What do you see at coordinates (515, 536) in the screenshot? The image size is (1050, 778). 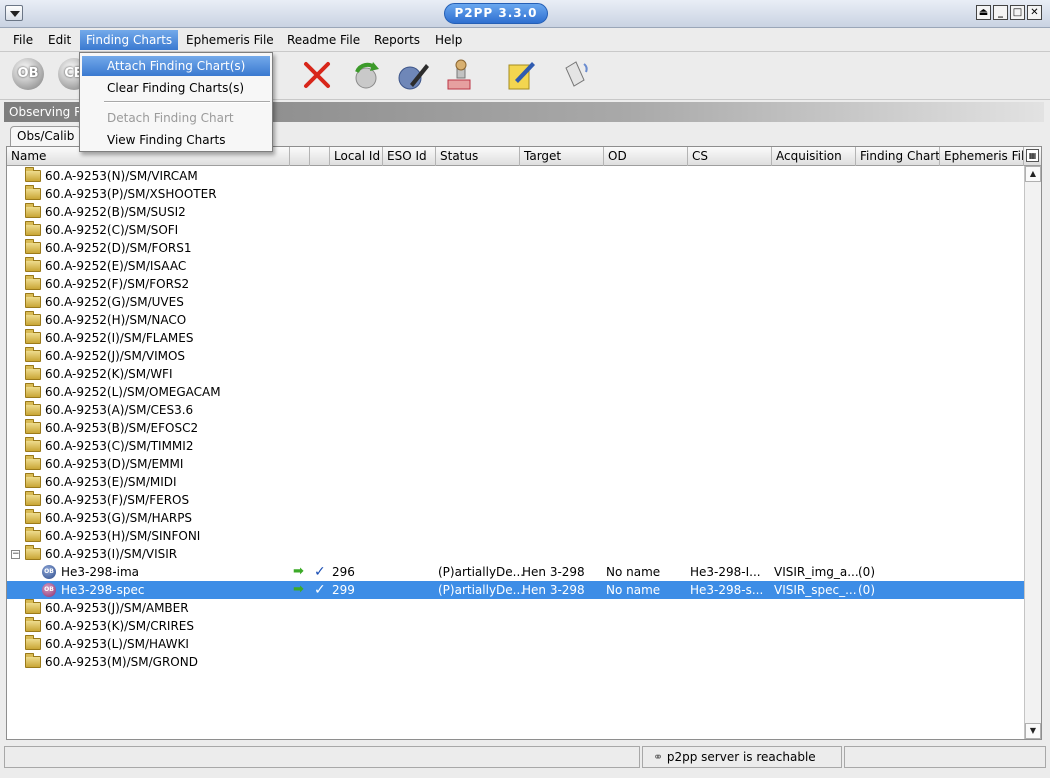 I see `folder-row: 60.A-9253(H)/SM/SINFONI` at bounding box center [515, 536].